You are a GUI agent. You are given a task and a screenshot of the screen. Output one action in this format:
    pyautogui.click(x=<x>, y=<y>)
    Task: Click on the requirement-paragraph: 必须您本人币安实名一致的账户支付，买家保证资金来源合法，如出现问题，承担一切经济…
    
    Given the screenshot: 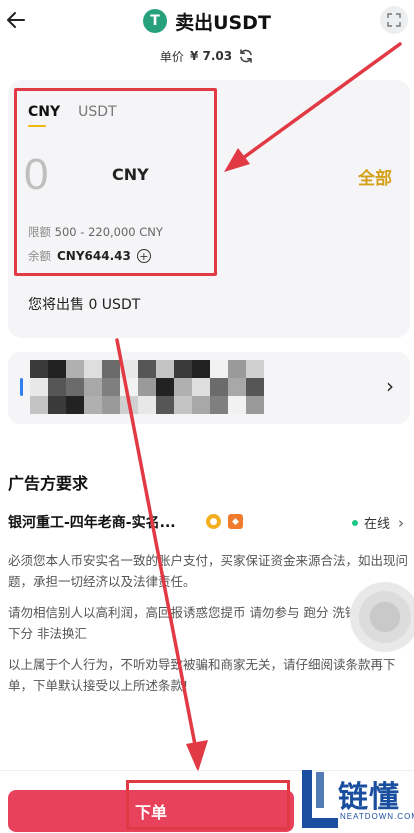 What is the action you would take?
    pyautogui.click(x=208, y=571)
    